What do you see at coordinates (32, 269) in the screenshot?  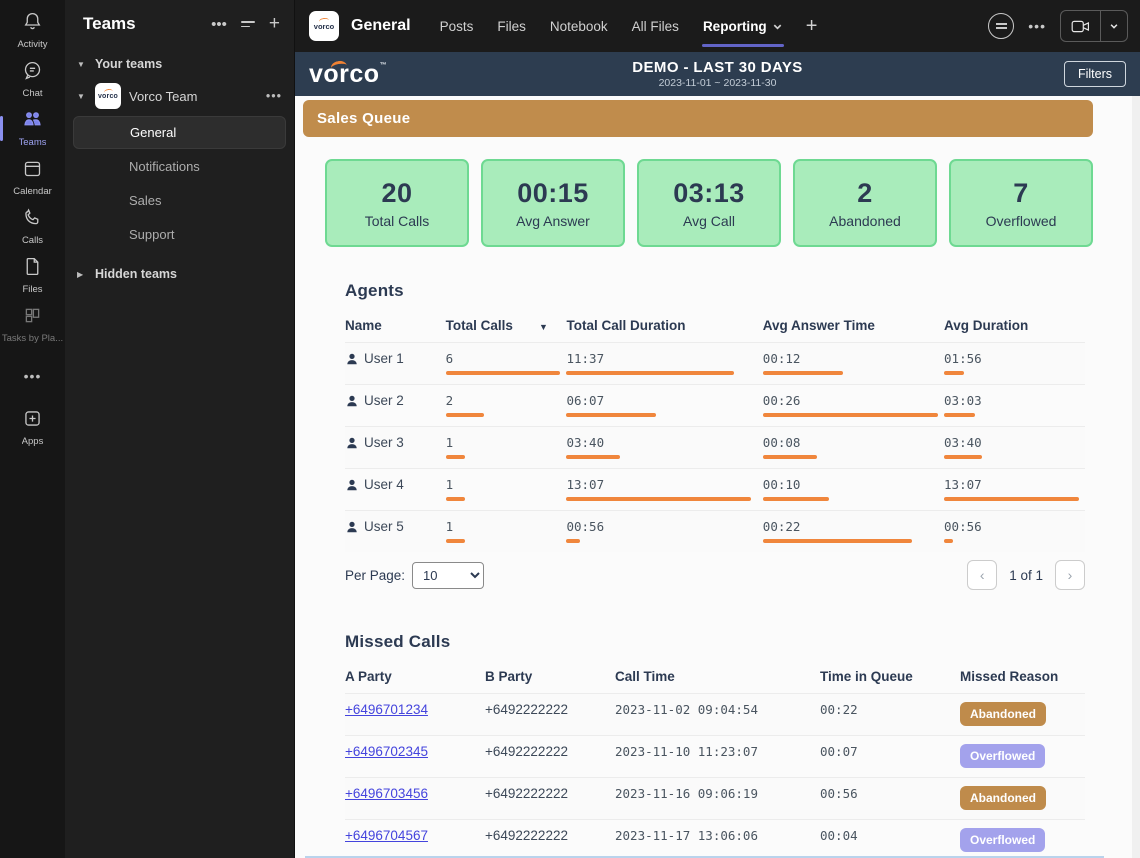 I see `file-icon` at bounding box center [32, 269].